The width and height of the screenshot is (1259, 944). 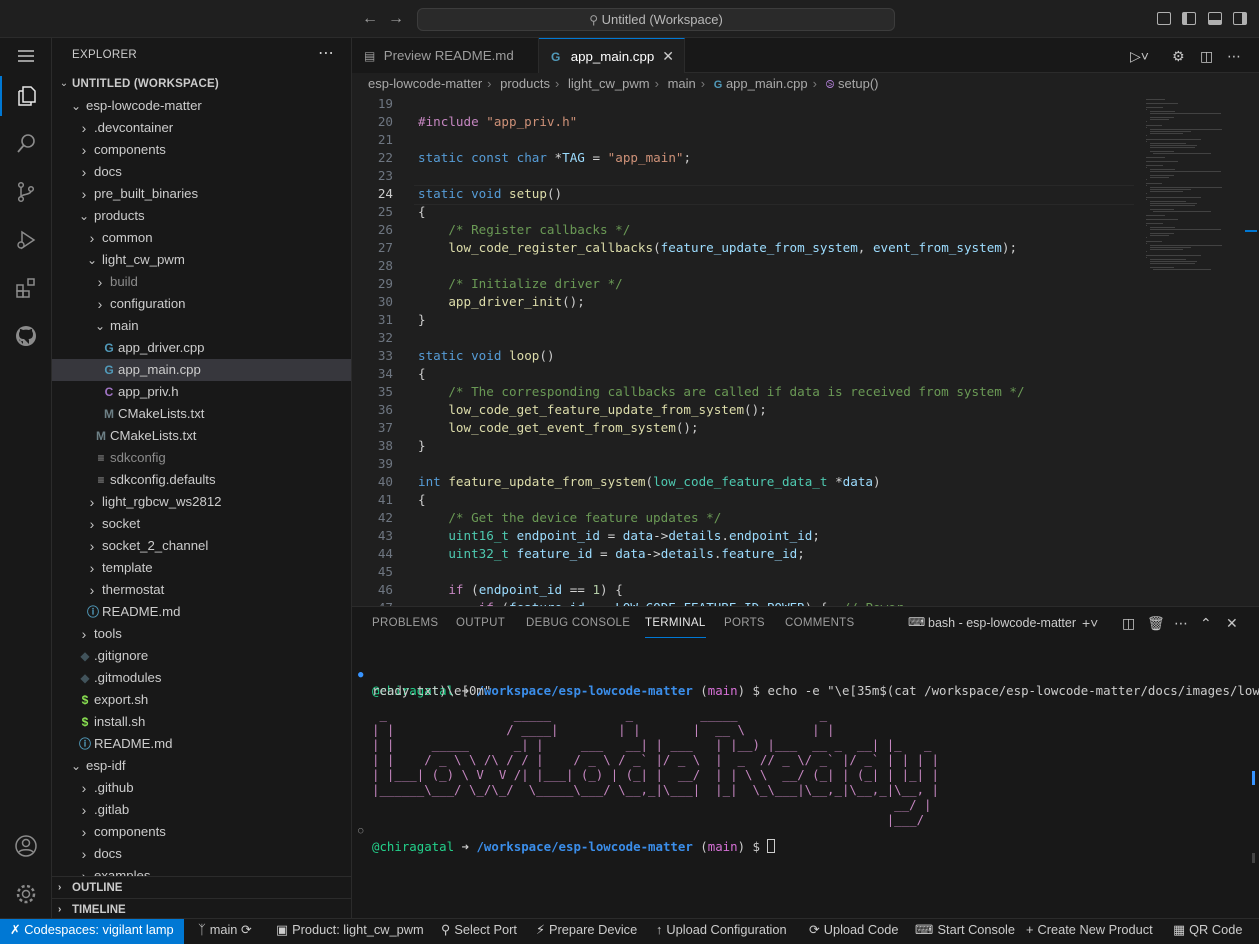 I want to click on tab-problems: PROBLEMS, so click(x=405, y=623).